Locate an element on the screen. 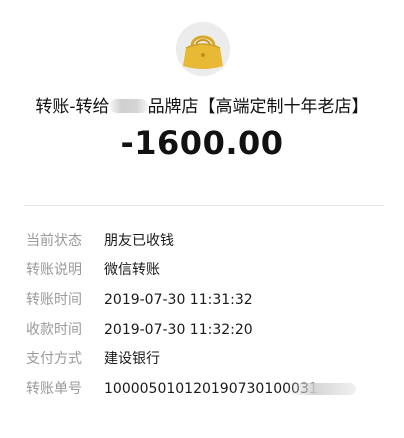  detail-label: 转账说明 is located at coordinates (54, 270).